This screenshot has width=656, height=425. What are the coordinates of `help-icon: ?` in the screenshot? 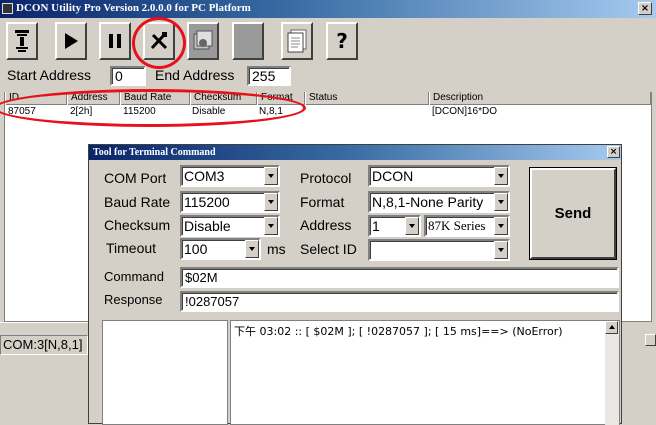 It's located at (342, 41).